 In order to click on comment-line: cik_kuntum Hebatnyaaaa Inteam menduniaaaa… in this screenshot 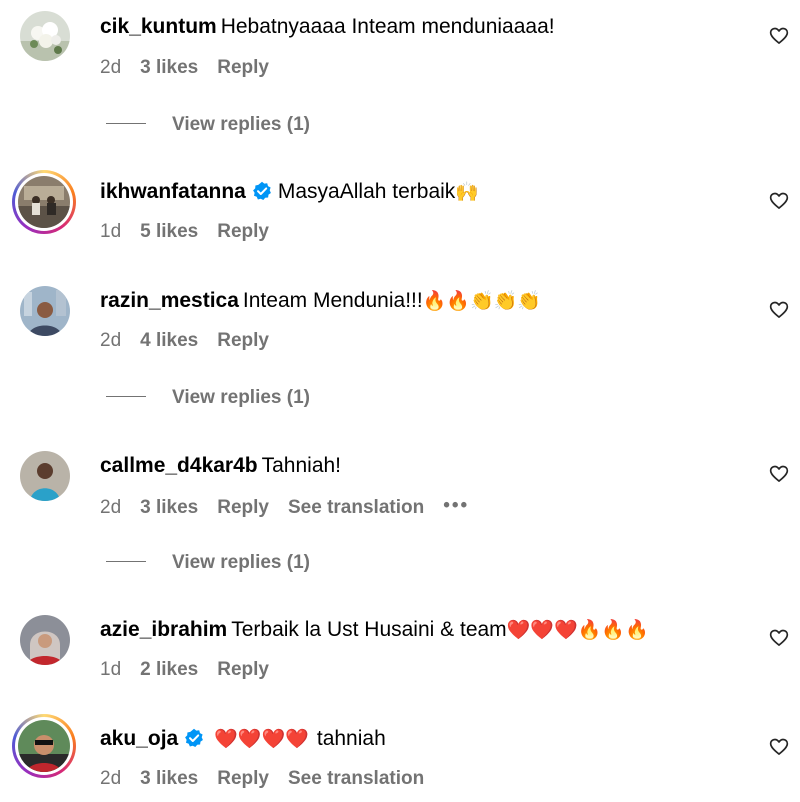, I will do `click(327, 27)`.